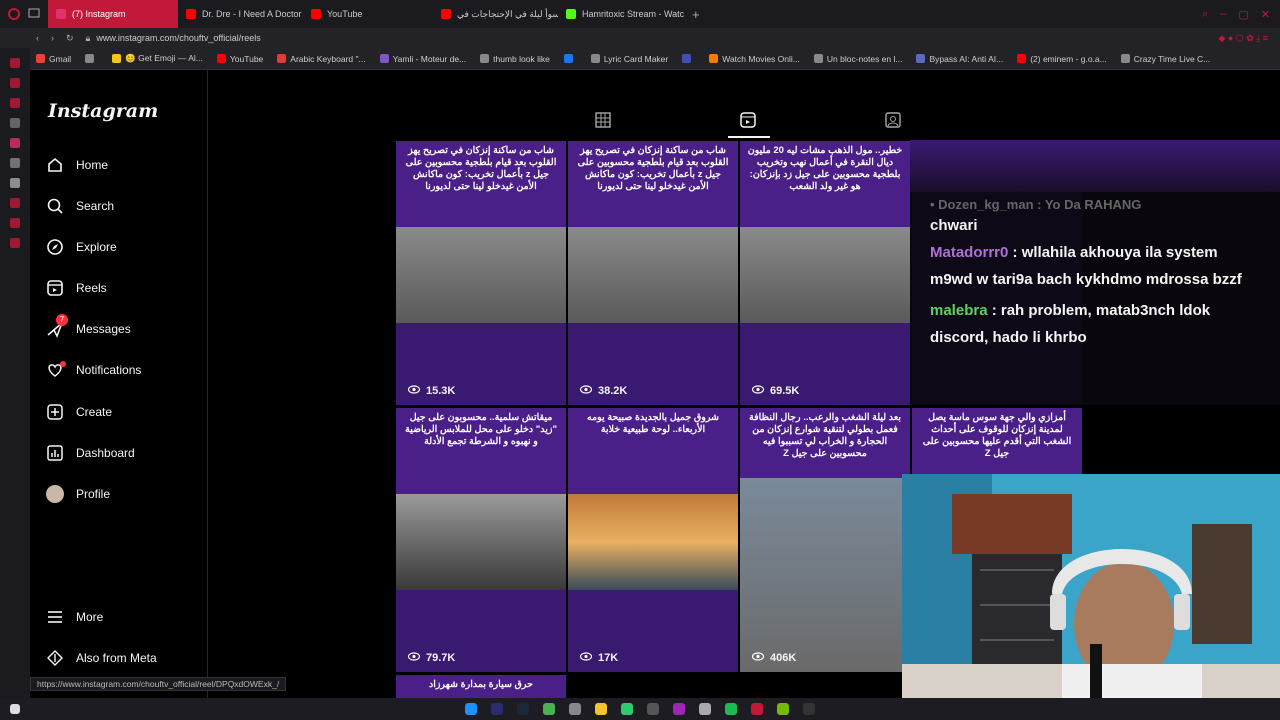  Describe the element at coordinates (757, 709) in the screenshot. I see `opera-icon` at that location.